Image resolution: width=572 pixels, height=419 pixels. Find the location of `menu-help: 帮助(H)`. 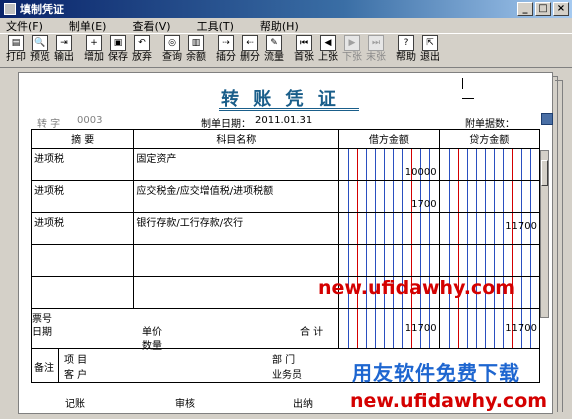

menu-help: 帮助(H) is located at coordinates (279, 26).